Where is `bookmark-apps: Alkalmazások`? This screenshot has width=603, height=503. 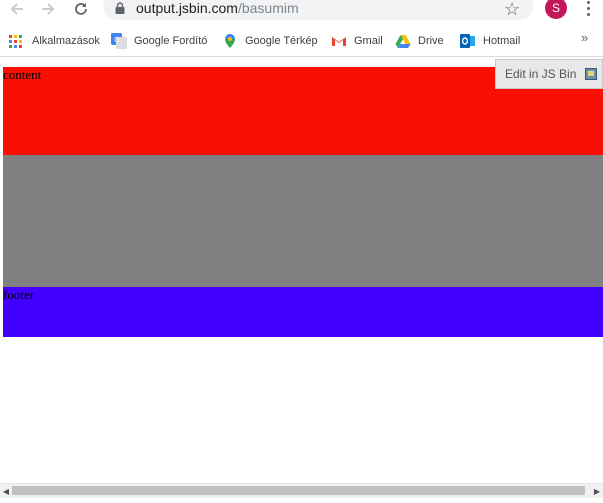
bookmark-apps: Alkalmazások is located at coordinates (54, 41).